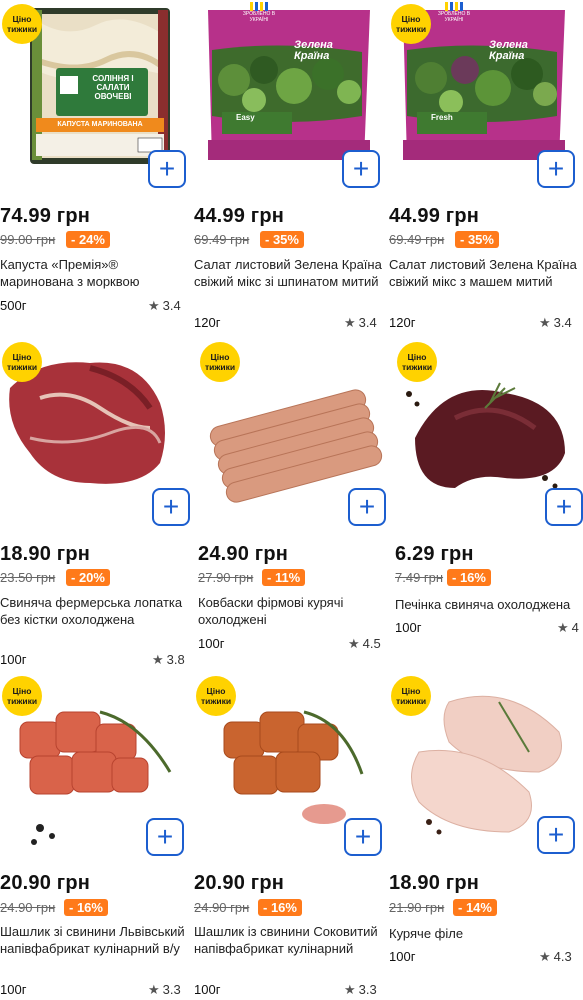 This screenshot has height=1000, width=583. Describe the element at coordinates (88, 577) in the screenshot. I see `discount-badge: - 20%` at that location.